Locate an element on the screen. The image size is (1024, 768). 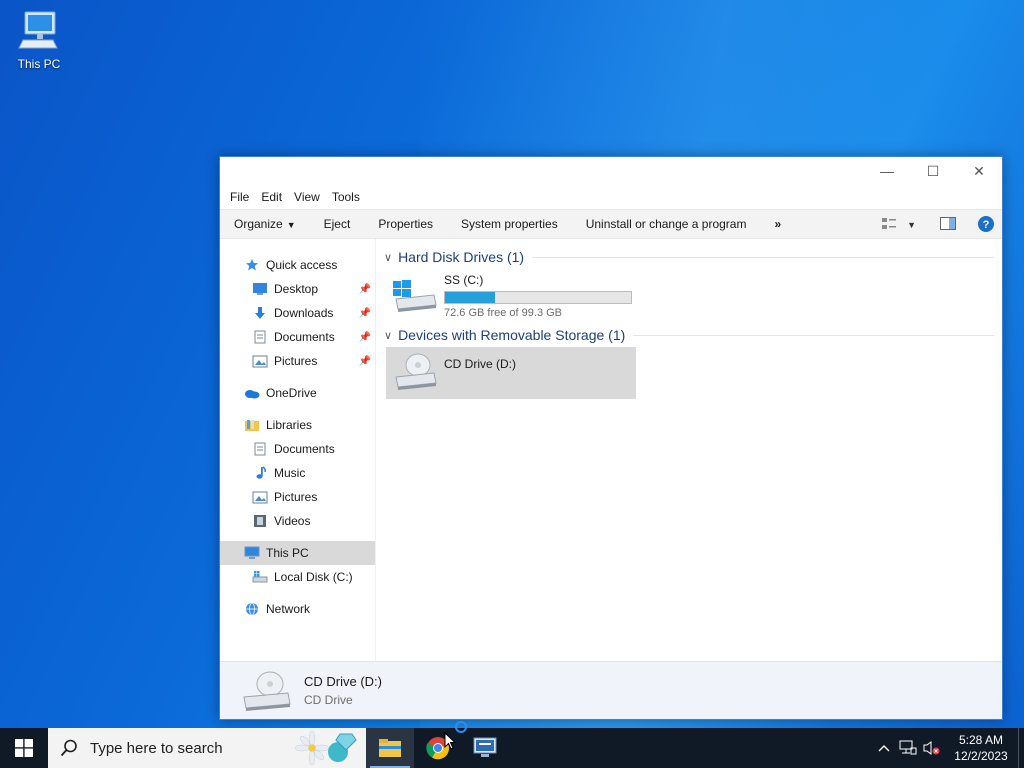
help-icon: ? is located at coordinates (986, 225).